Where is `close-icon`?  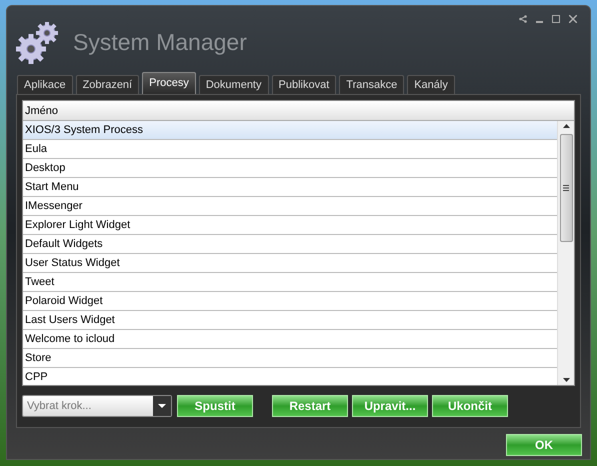 close-icon is located at coordinates (573, 19).